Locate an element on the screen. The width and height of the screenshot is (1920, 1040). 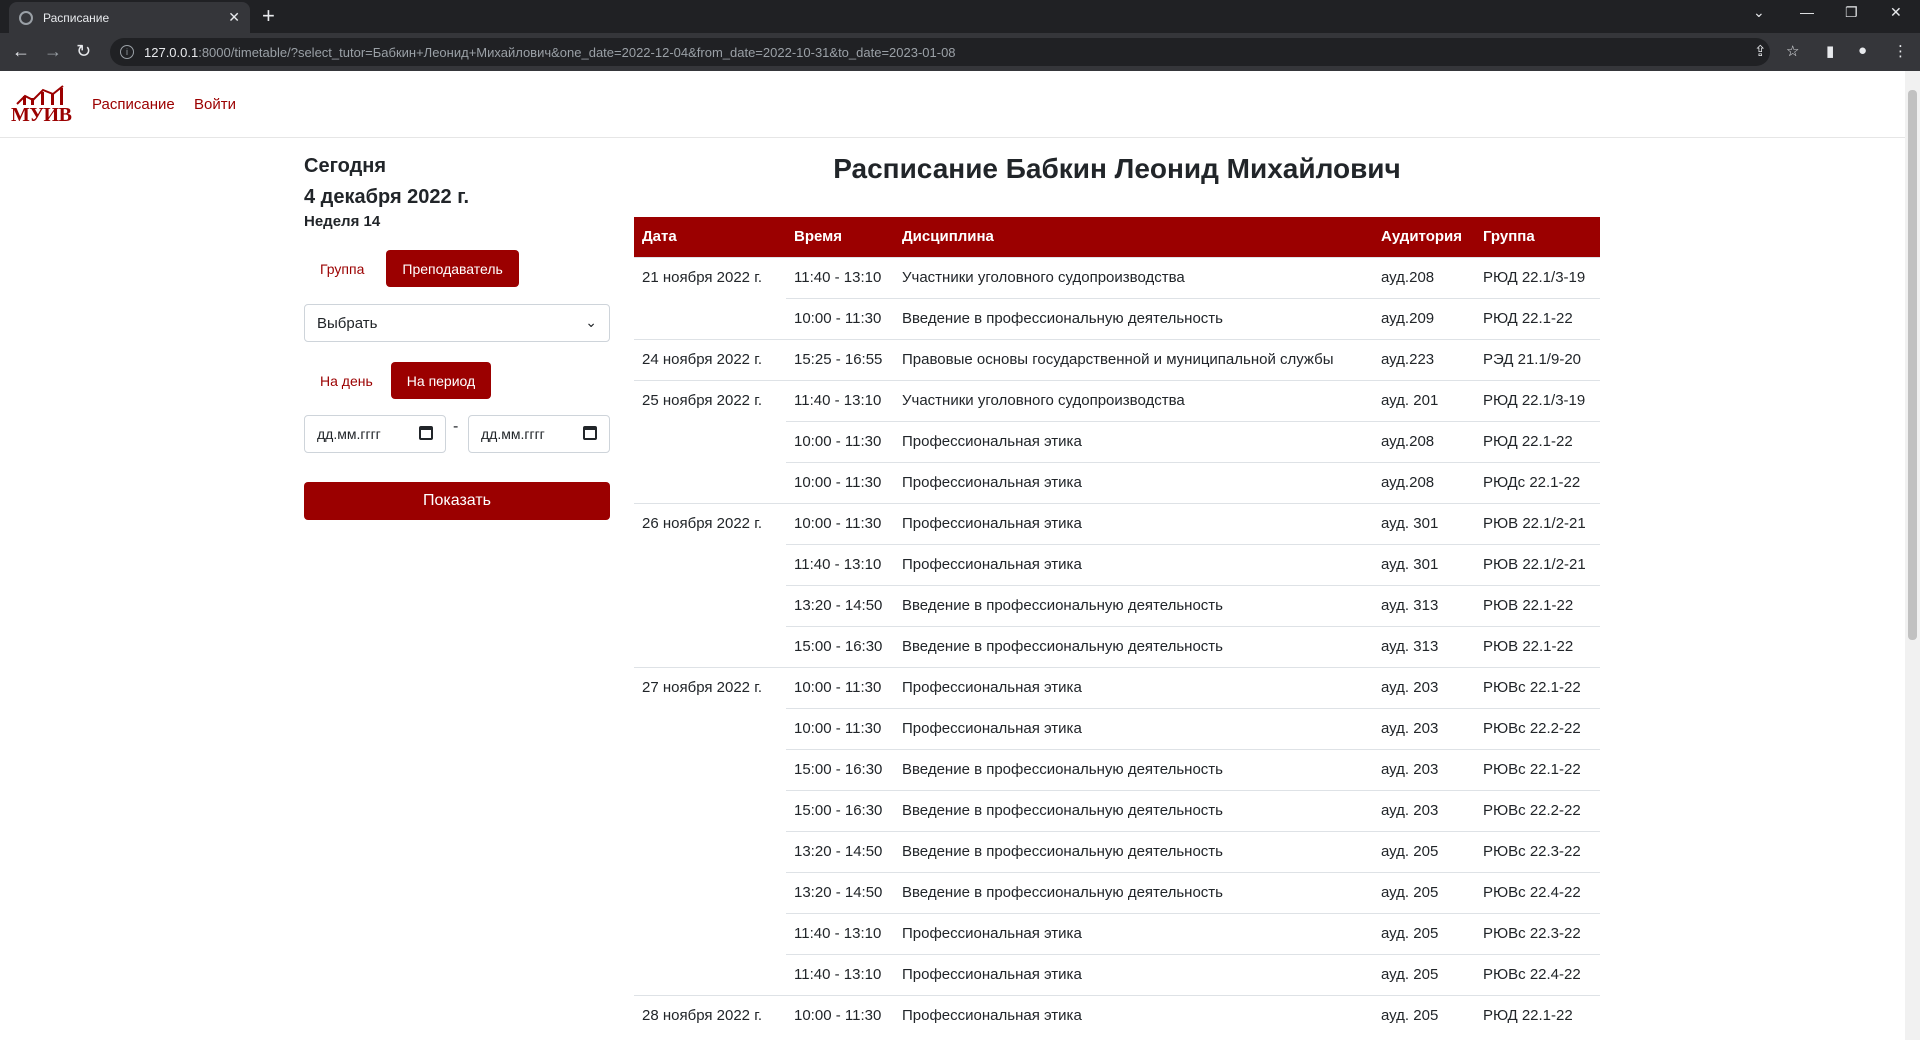
forward-icon: → is located at coordinates (53, 51).